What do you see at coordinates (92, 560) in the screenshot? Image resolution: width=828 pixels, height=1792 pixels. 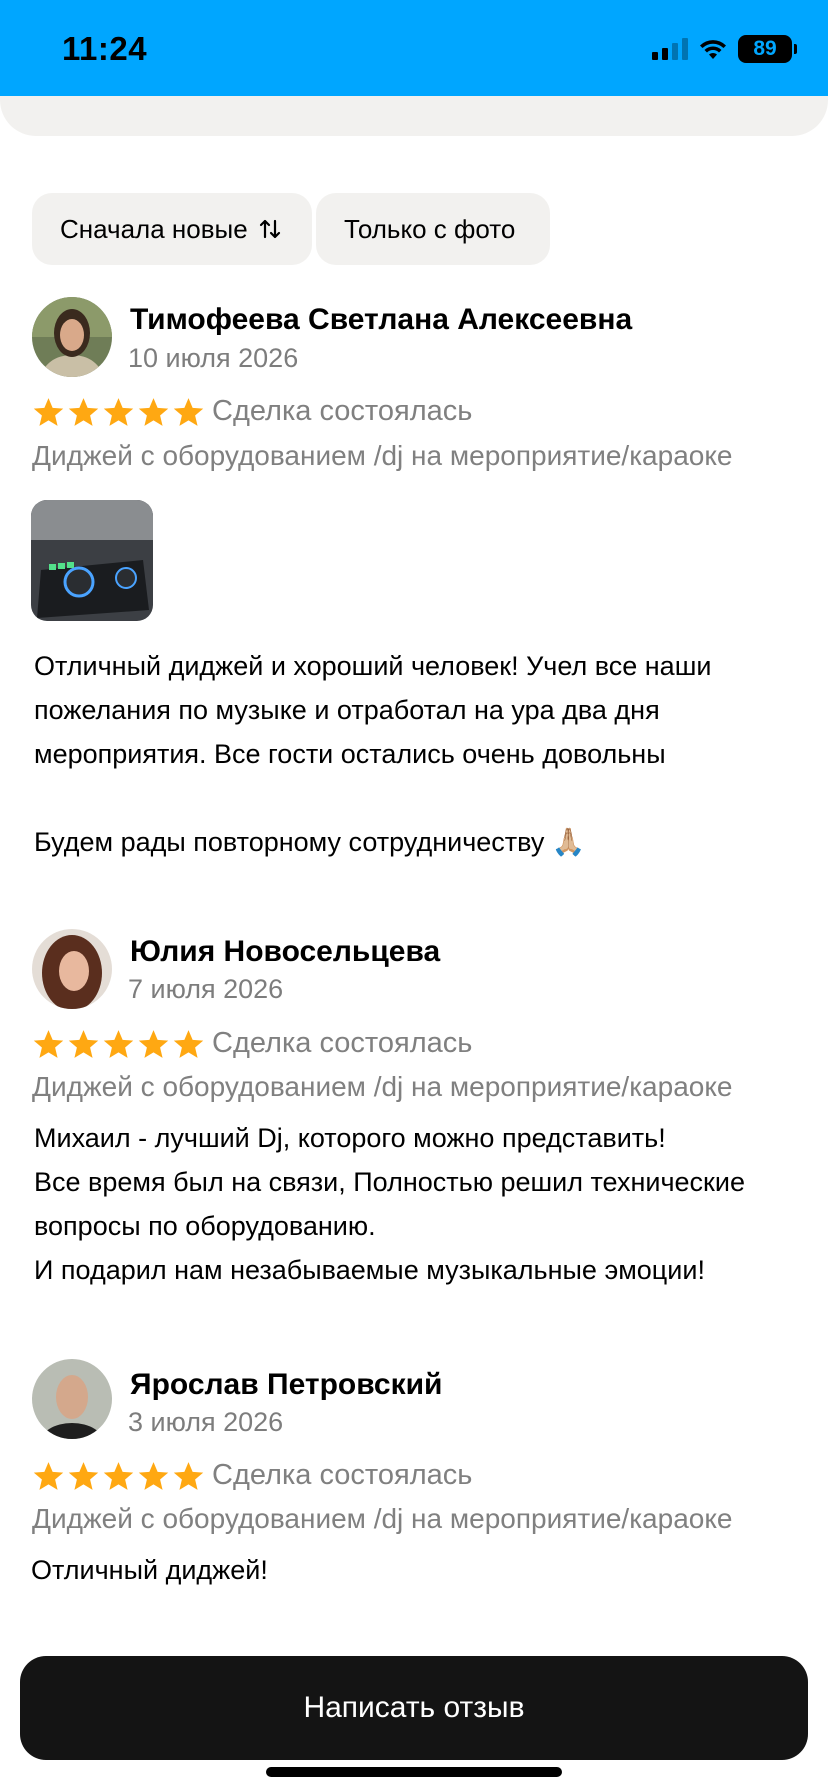 I see `review-photo` at bounding box center [92, 560].